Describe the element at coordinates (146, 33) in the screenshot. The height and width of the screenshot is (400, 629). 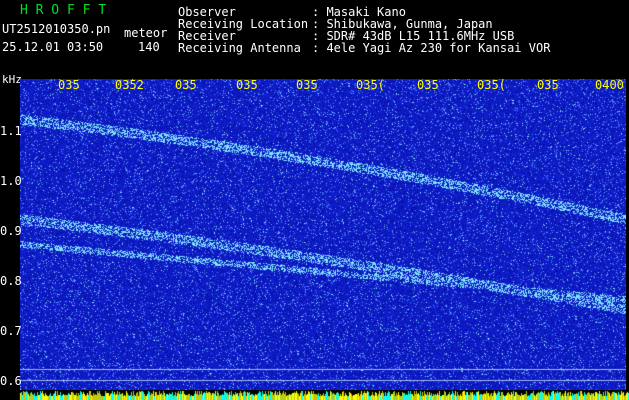
I see `detection-tag: meteor` at that location.